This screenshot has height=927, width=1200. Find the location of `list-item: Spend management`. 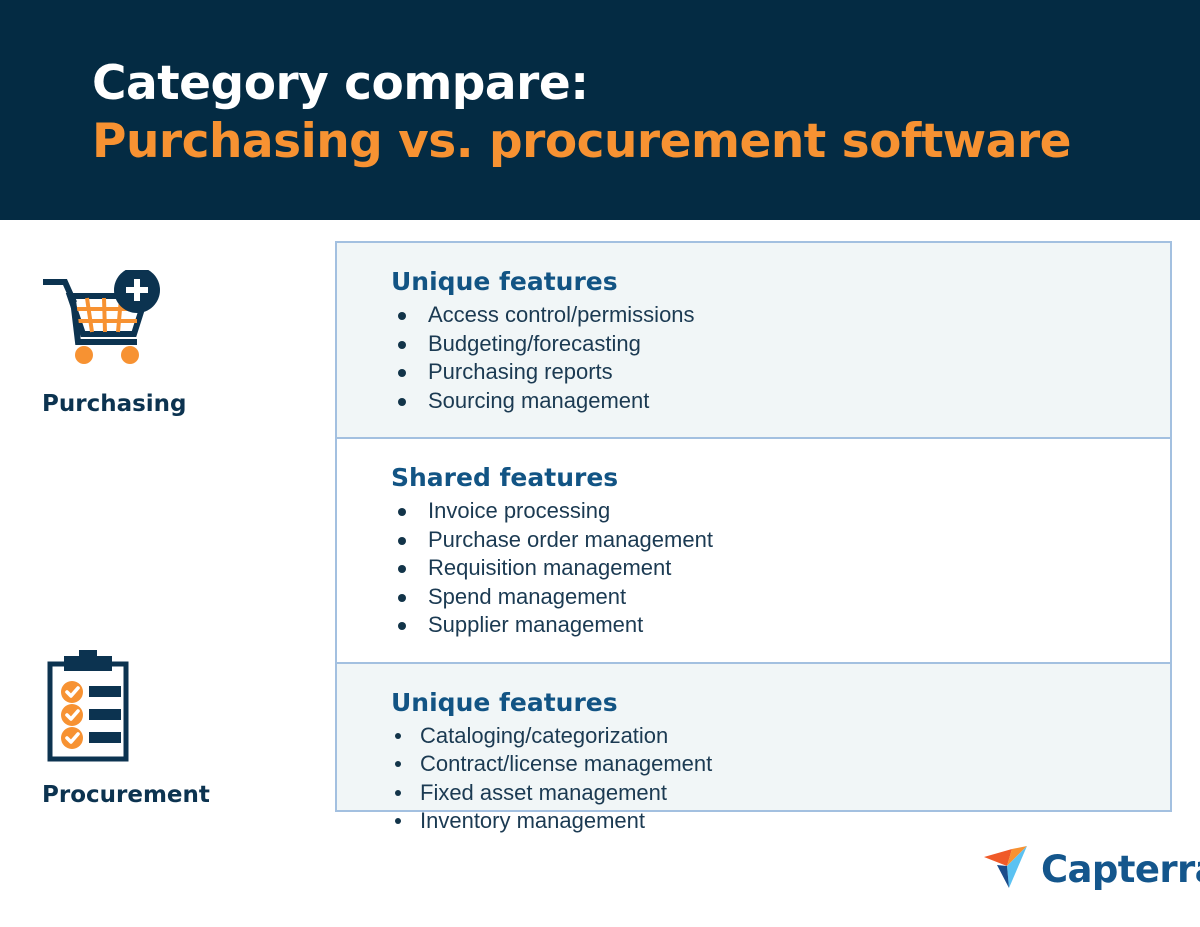

list-item: Spend management is located at coordinates (765, 597).